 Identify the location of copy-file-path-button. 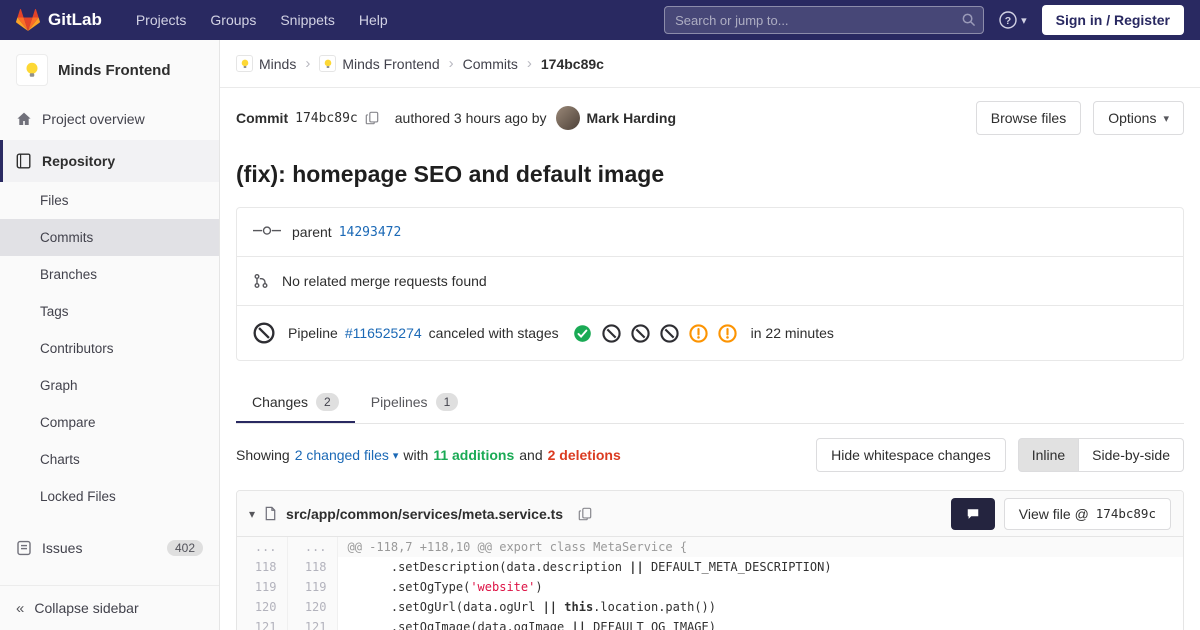
(585, 514).